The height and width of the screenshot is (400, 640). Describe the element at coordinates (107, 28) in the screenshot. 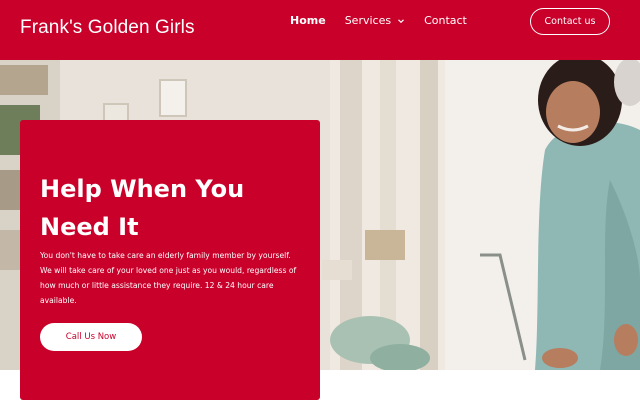

I see `site-brand-logo-text: Frank's Golden Girls` at that location.